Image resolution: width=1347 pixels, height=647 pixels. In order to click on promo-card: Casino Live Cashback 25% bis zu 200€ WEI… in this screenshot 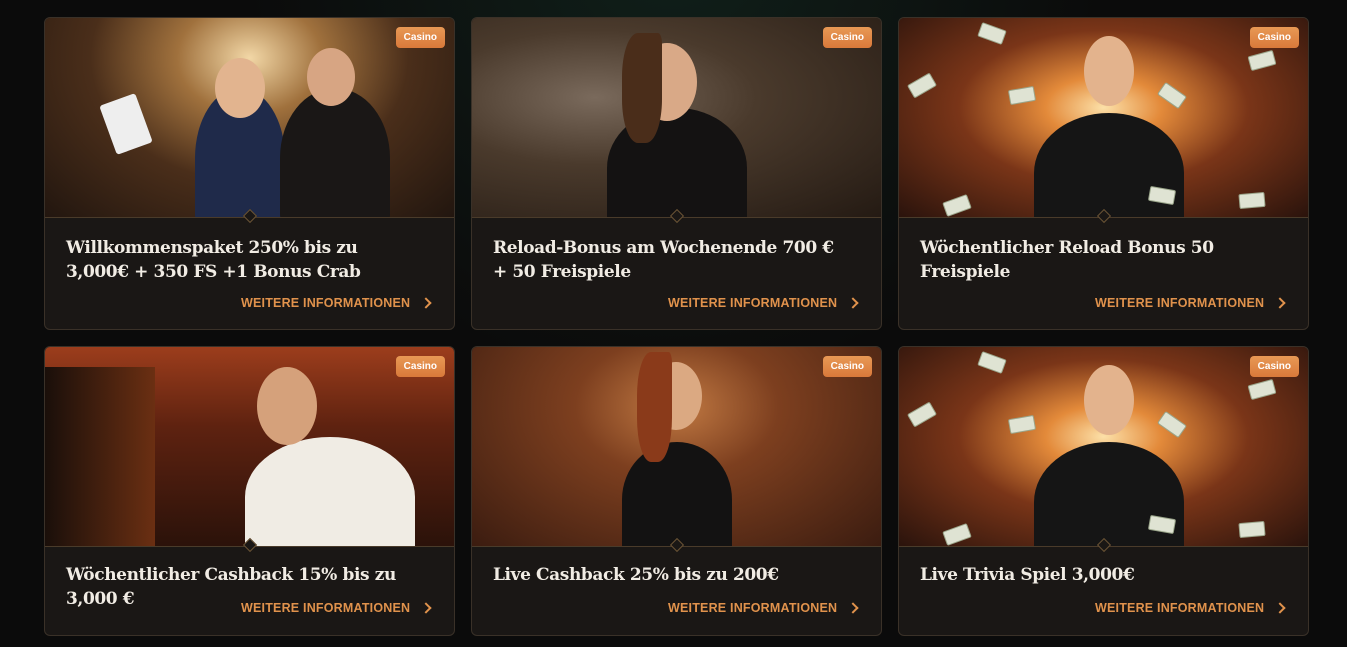, I will do `click(676, 491)`.